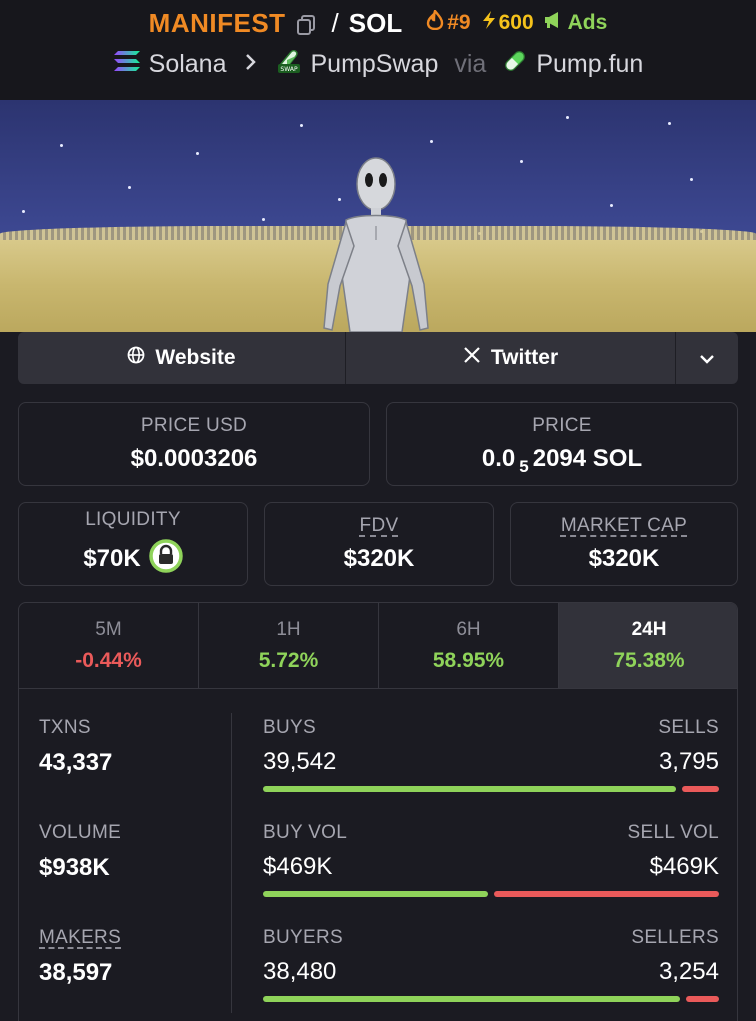  Describe the element at coordinates (700, 789) in the screenshot. I see `sells-bar` at that location.